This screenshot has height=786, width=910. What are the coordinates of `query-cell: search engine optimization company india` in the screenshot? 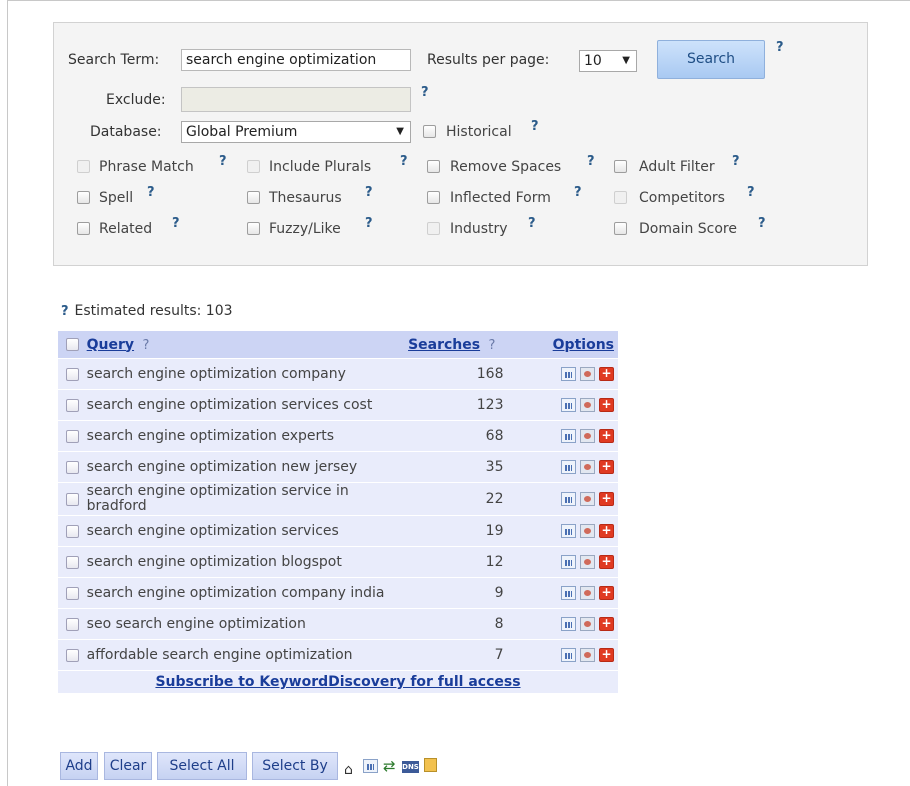 It's located at (246, 593).